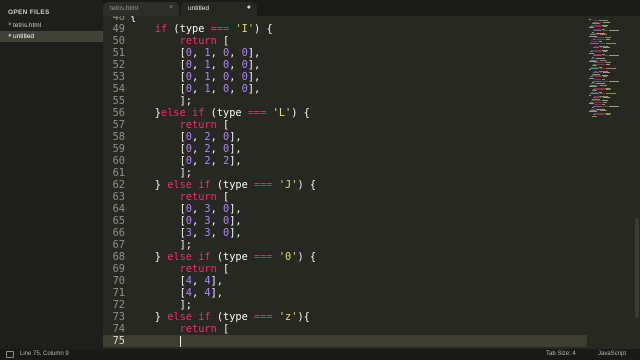 The height and width of the screenshot is (360, 640). What do you see at coordinates (345, 269) in the screenshot?
I see `code-line: 69 return [` at bounding box center [345, 269].